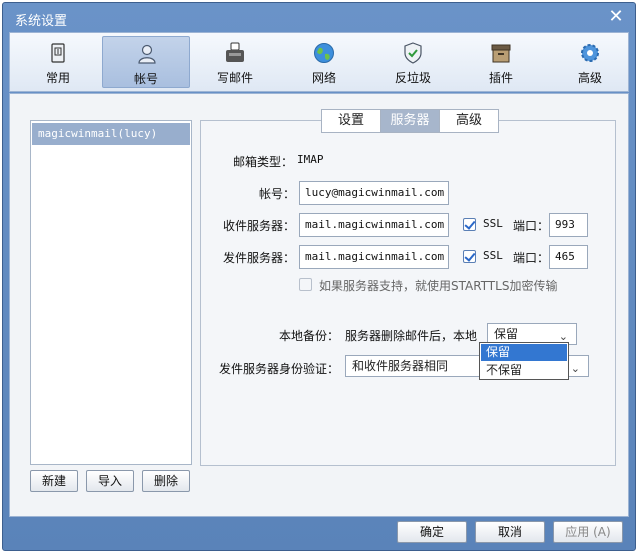 This screenshot has height=553, width=638. What do you see at coordinates (412, 78) in the screenshot?
I see `toolbar-label-antispam: 反垃圾` at bounding box center [412, 78].